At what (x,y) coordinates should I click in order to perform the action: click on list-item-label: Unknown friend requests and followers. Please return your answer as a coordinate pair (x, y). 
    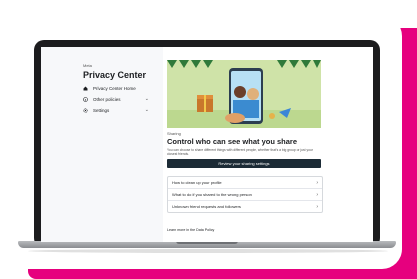
    Looking at the image, I should click on (206, 206).